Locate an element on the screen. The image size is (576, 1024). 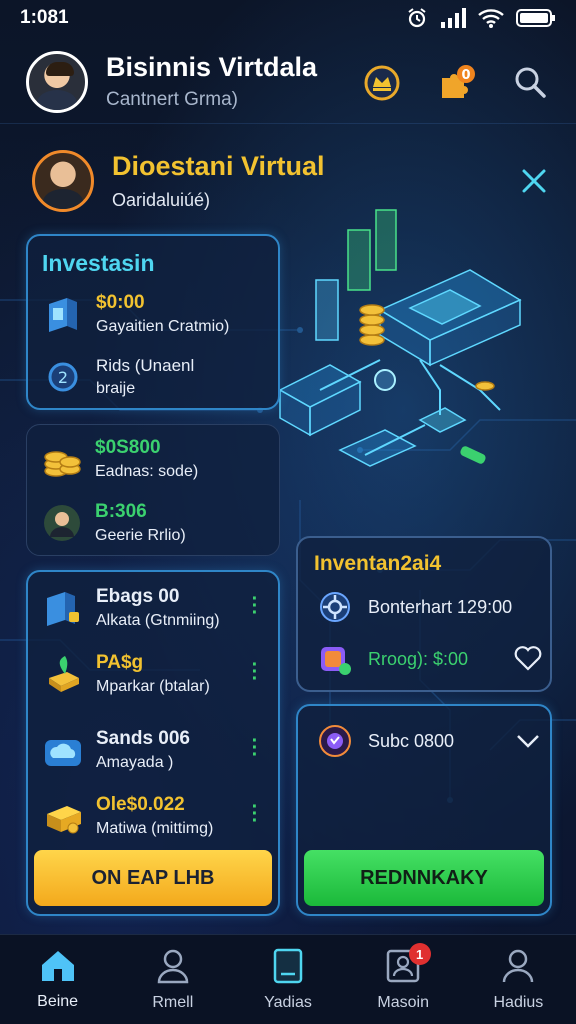
wifi-icon is located at coordinates (491, 18).